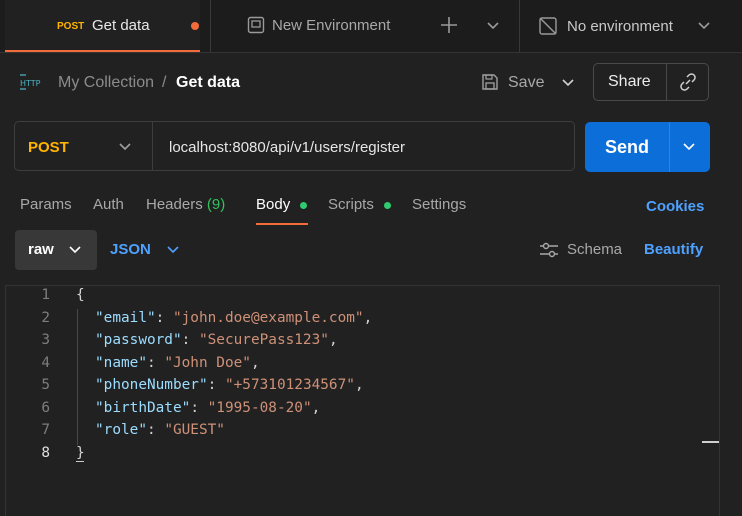 Image resolution: width=742 pixels, height=516 pixels. I want to click on tab-params: Params, so click(46, 204).